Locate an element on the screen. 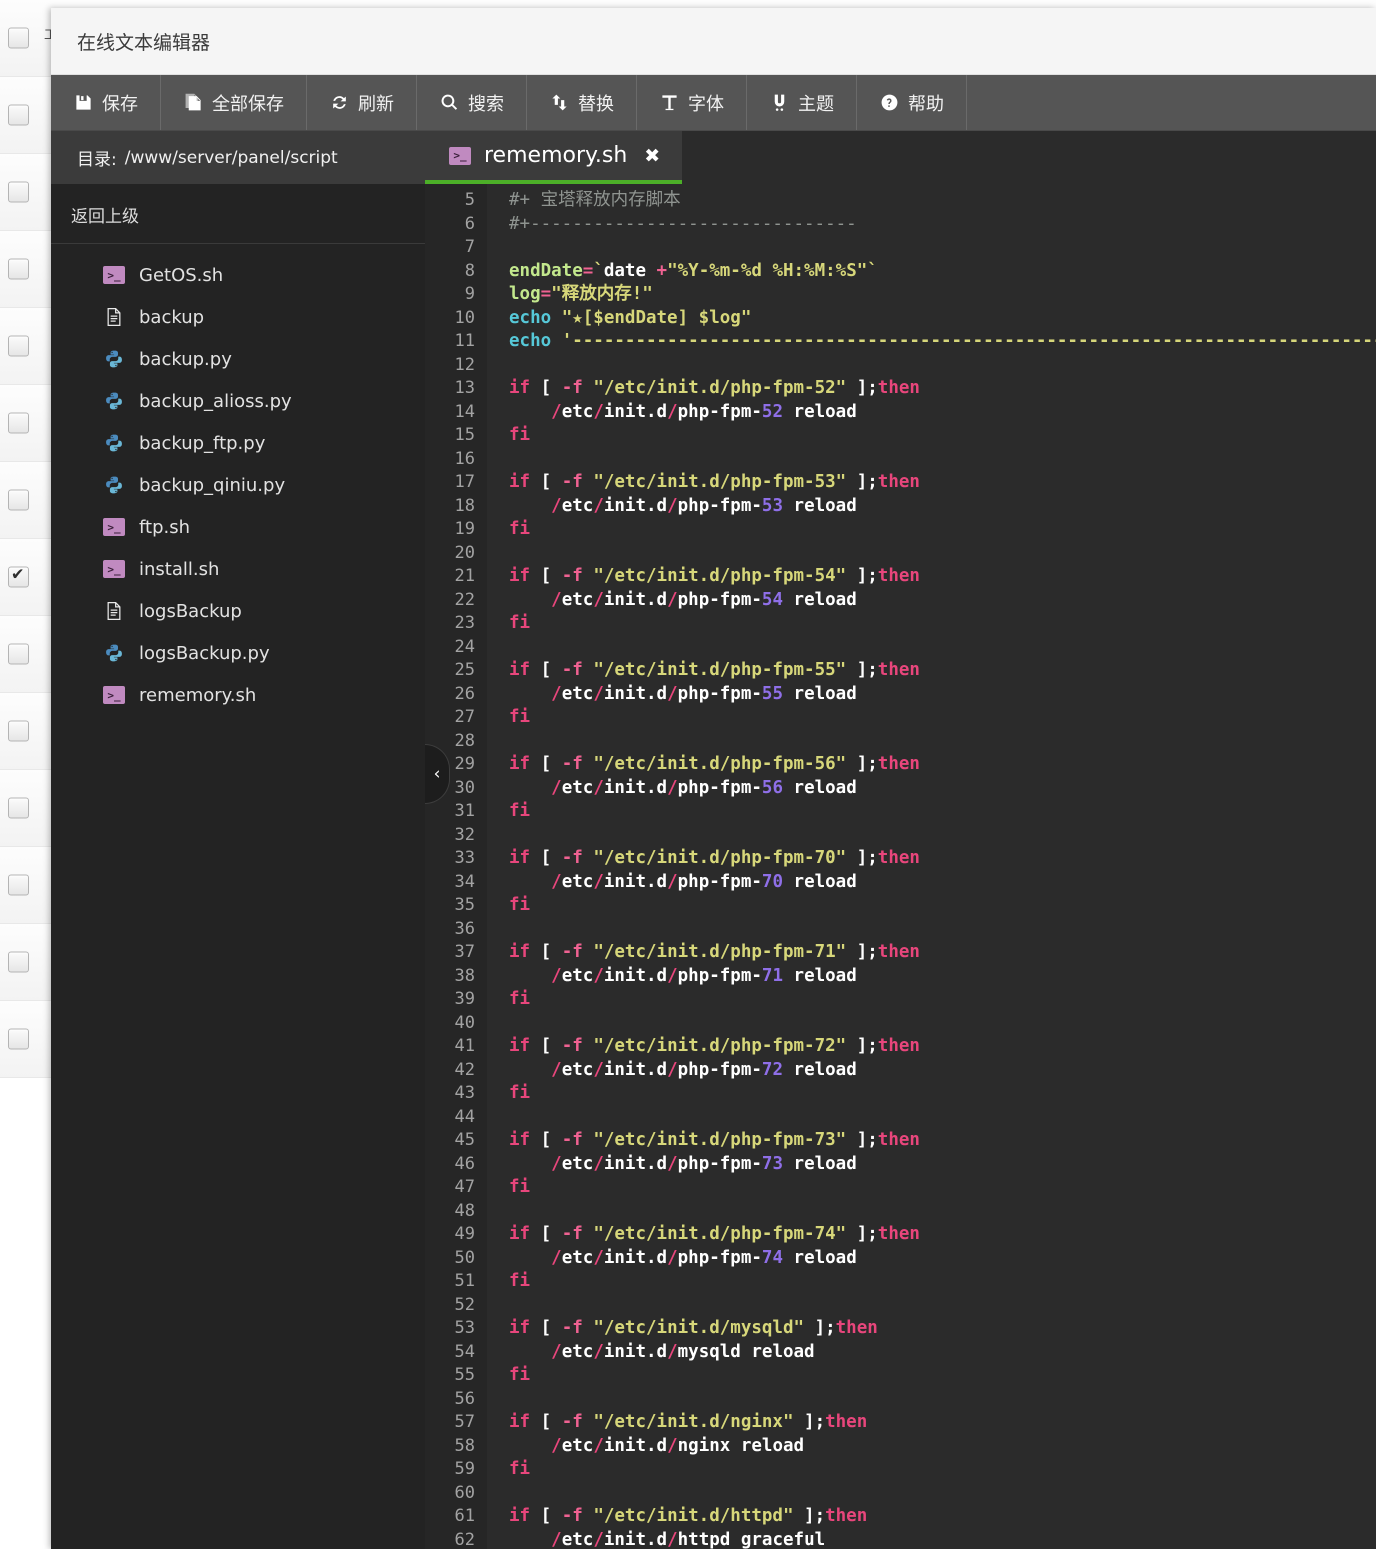  file-name: ftp.sh is located at coordinates (165, 527).